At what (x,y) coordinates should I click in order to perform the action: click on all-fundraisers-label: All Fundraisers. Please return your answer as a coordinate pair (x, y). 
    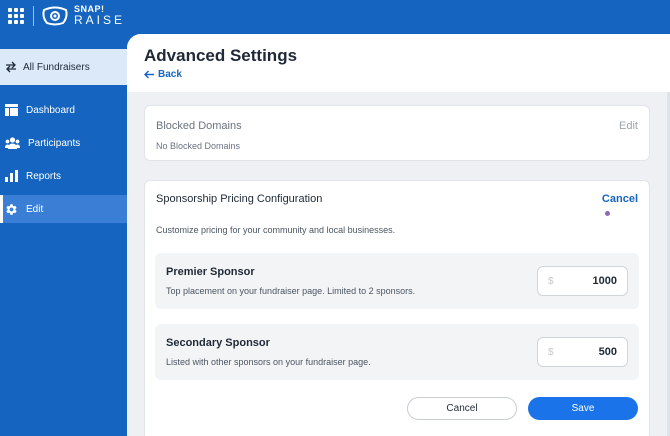
    Looking at the image, I should click on (56, 67).